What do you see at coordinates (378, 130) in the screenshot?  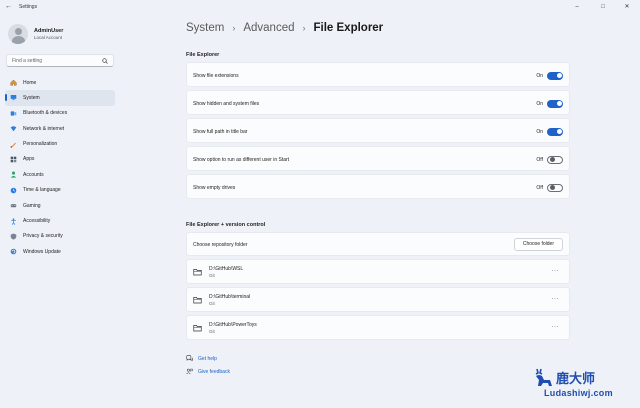 I see `setting-row-show-full-path: Show full path in title bar On` at bounding box center [378, 130].